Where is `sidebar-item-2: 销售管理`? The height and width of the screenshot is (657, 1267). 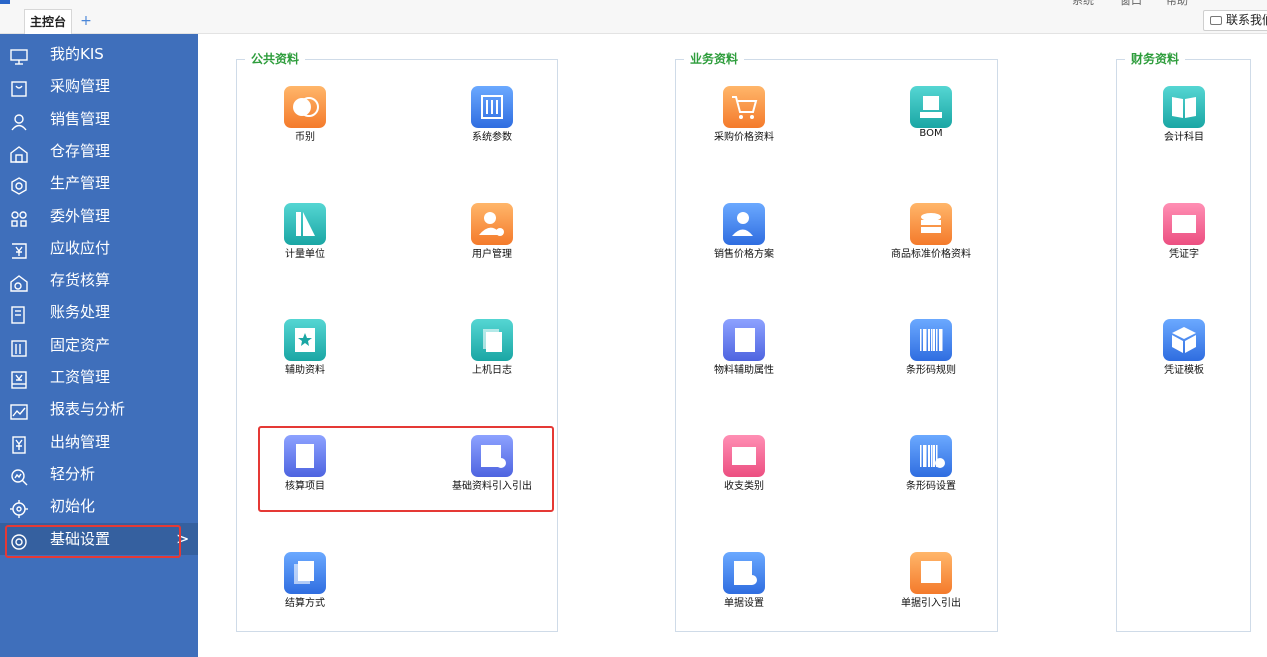 sidebar-item-2: 销售管理 is located at coordinates (99, 119).